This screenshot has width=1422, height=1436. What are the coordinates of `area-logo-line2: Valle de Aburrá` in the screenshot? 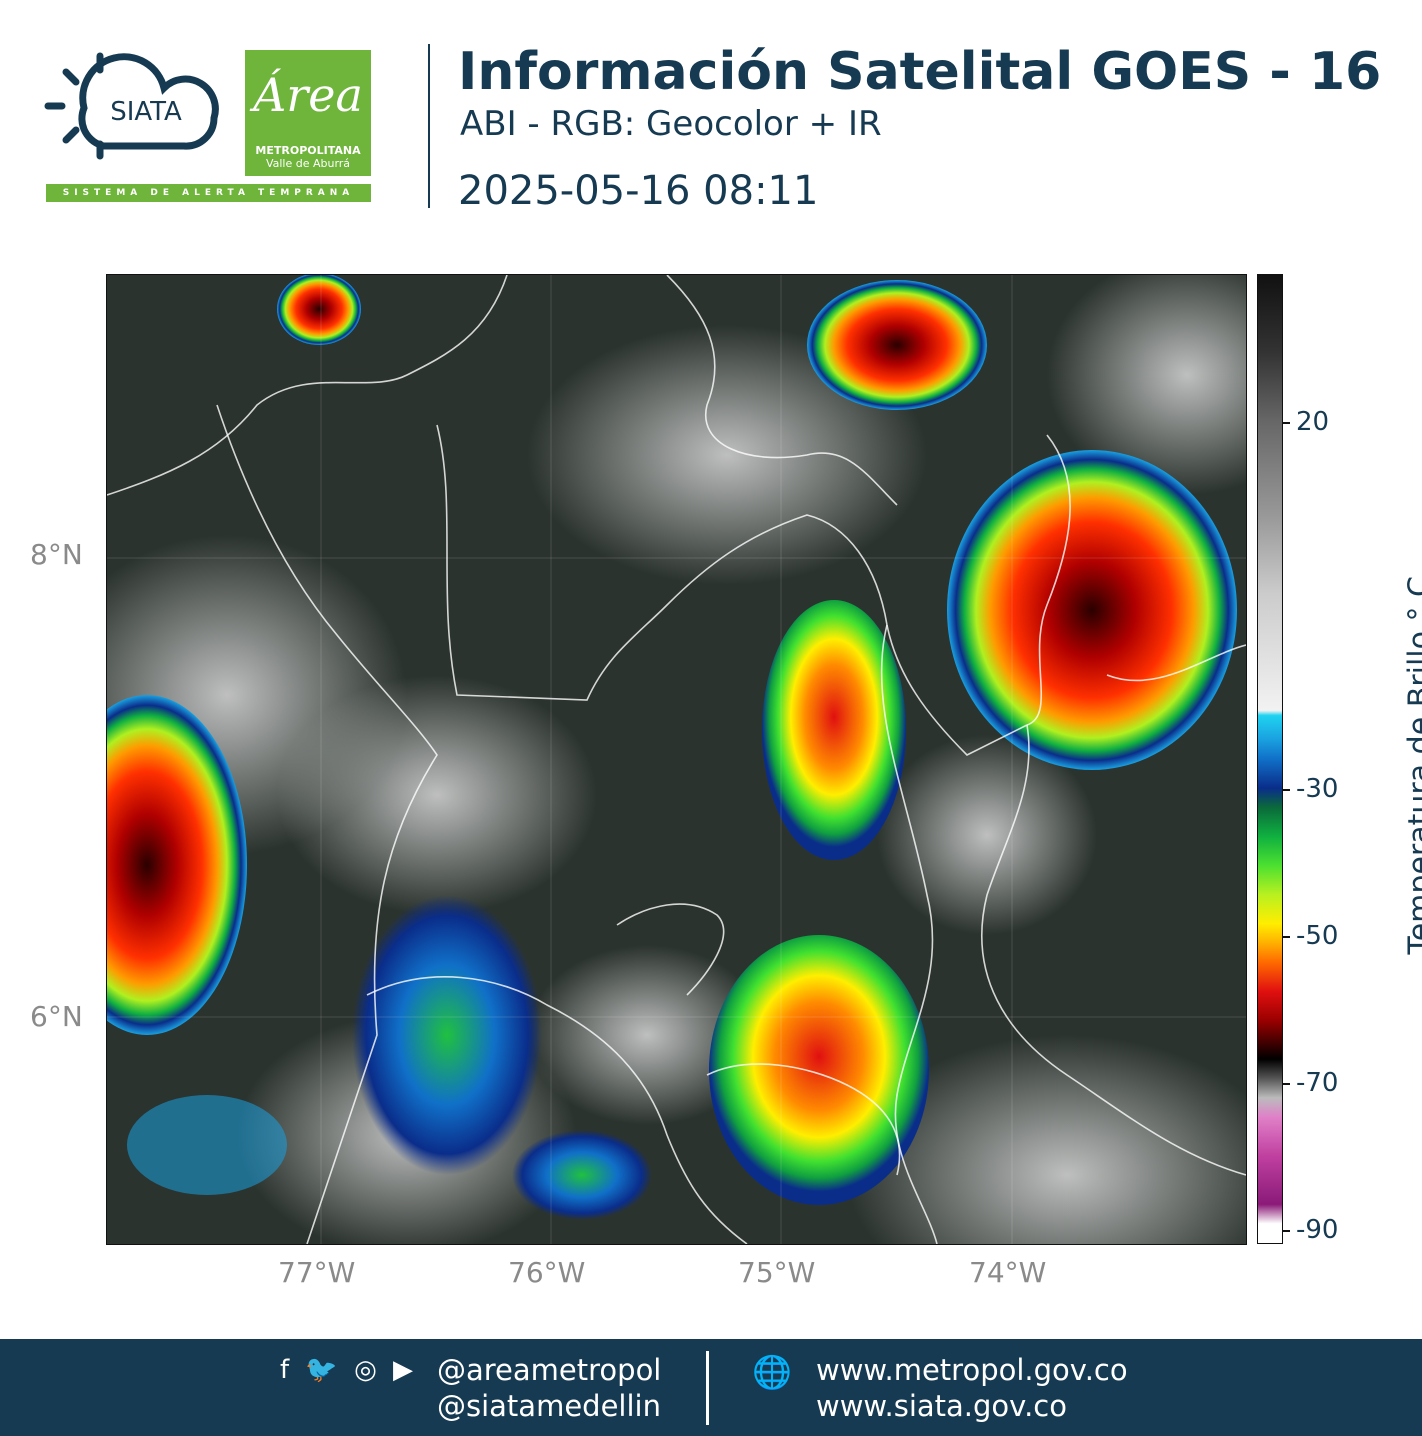 It's located at (308, 163).